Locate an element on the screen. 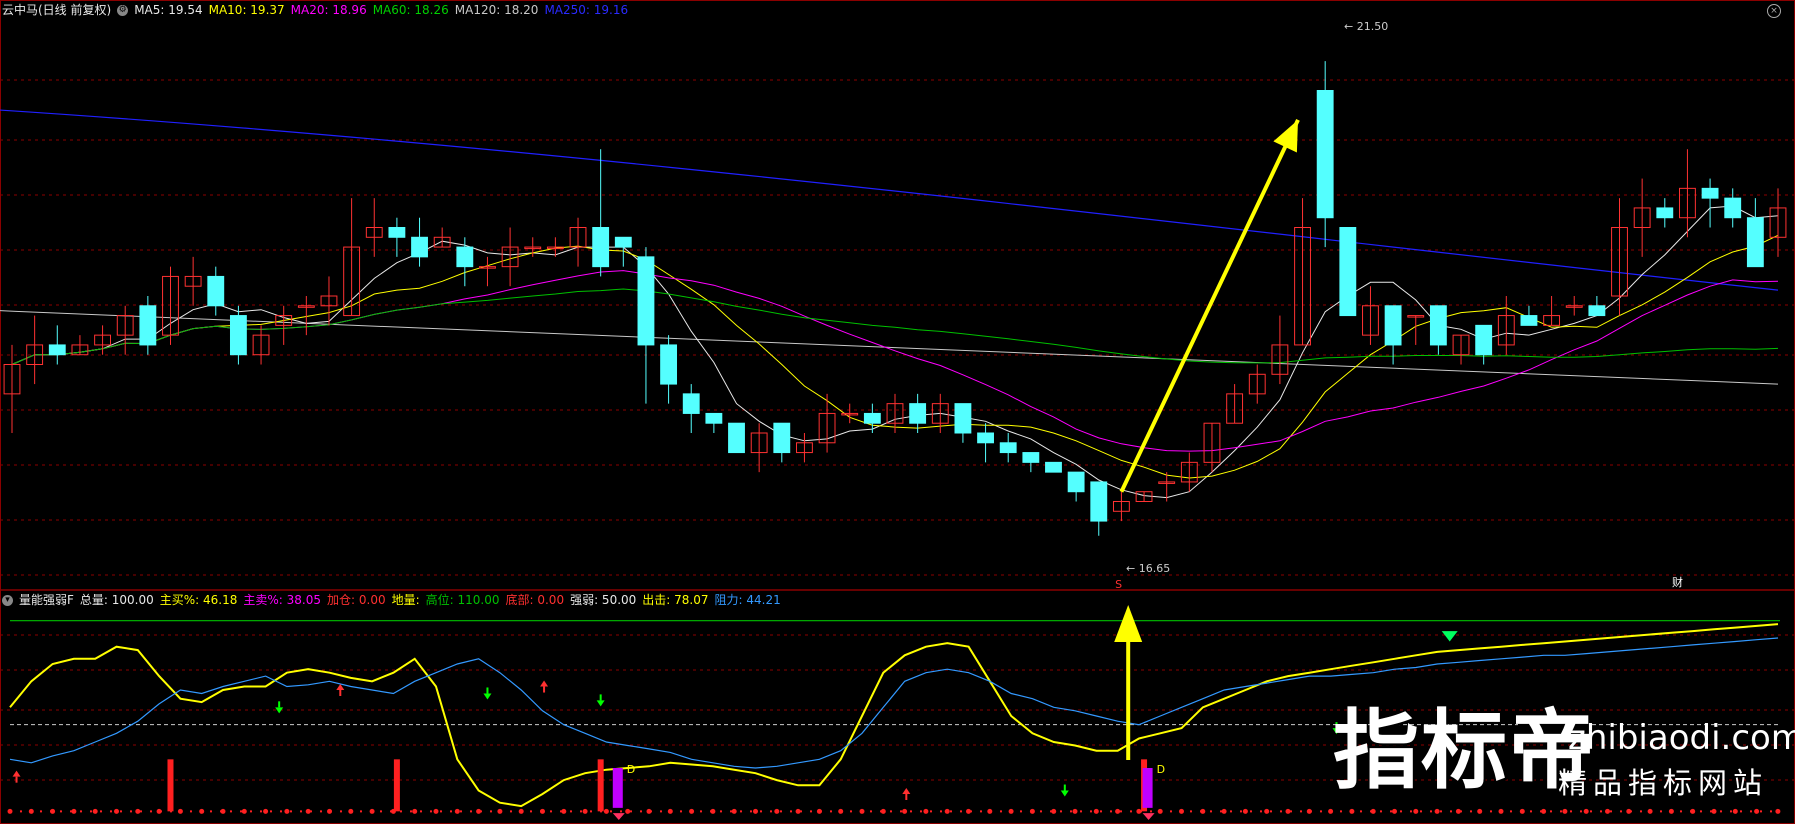  sub-item-8: 出击: 78.07 is located at coordinates (675, 600).